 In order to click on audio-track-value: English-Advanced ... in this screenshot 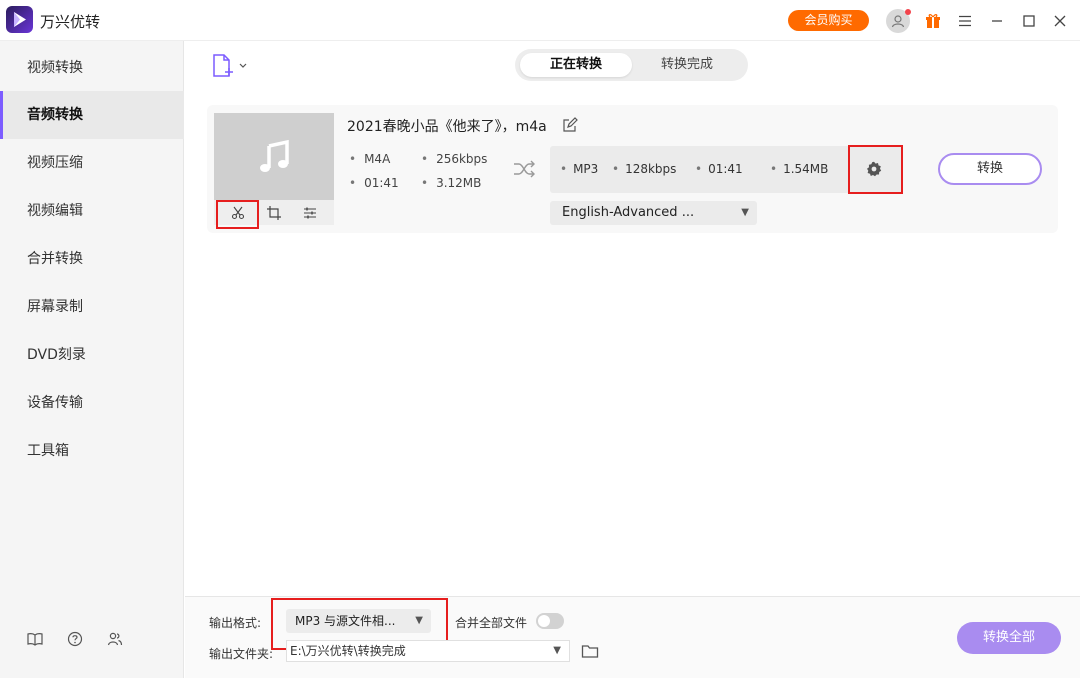, I will do `click(628, 212)`.